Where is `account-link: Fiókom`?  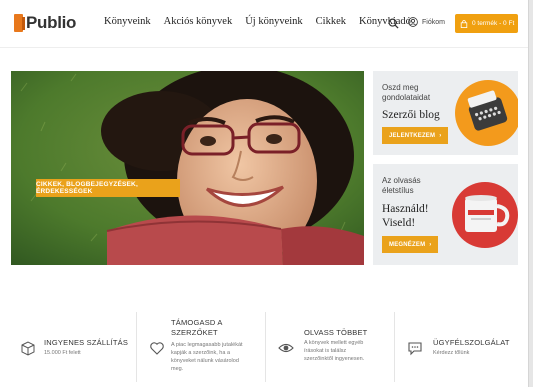 account-link: Fiókom is located at coordinates (426, 22).